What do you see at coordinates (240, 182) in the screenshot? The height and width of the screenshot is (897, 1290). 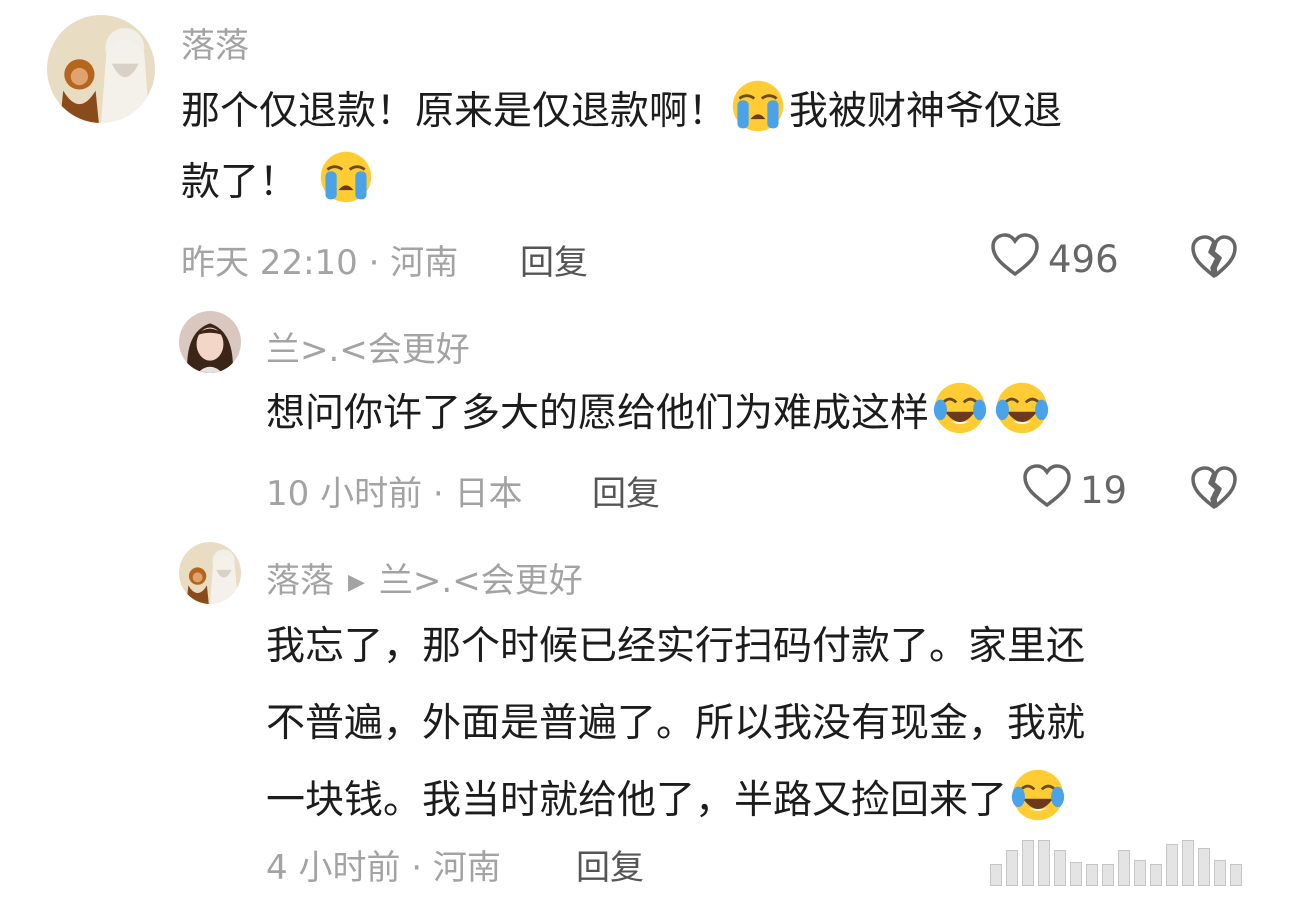 I see `comment-text-part: 款了！` at bounding box center [240, 182].